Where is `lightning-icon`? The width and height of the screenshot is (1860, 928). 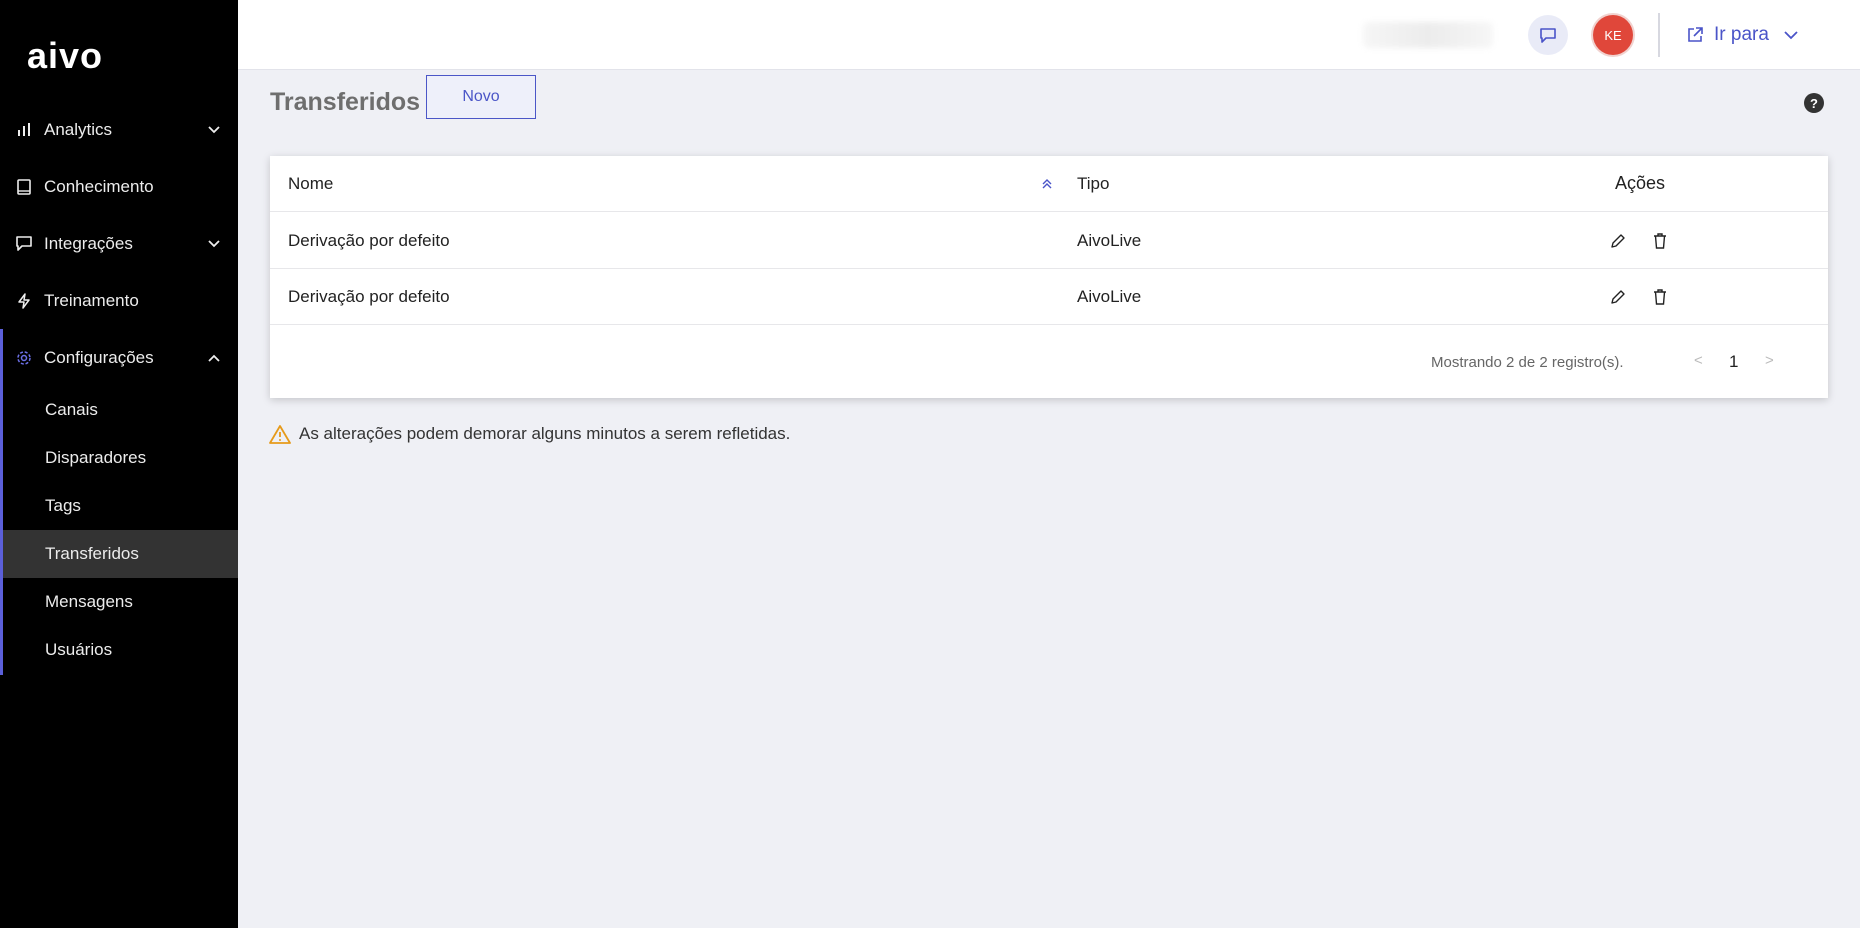
lightning-icon is located at coordinates (24, 300).